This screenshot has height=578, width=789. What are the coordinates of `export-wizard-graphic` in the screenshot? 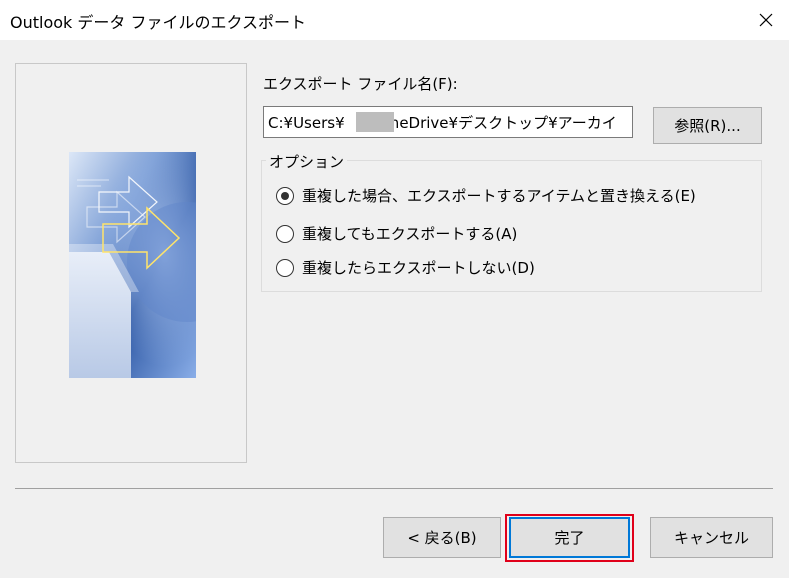 It's located at (132, 265).